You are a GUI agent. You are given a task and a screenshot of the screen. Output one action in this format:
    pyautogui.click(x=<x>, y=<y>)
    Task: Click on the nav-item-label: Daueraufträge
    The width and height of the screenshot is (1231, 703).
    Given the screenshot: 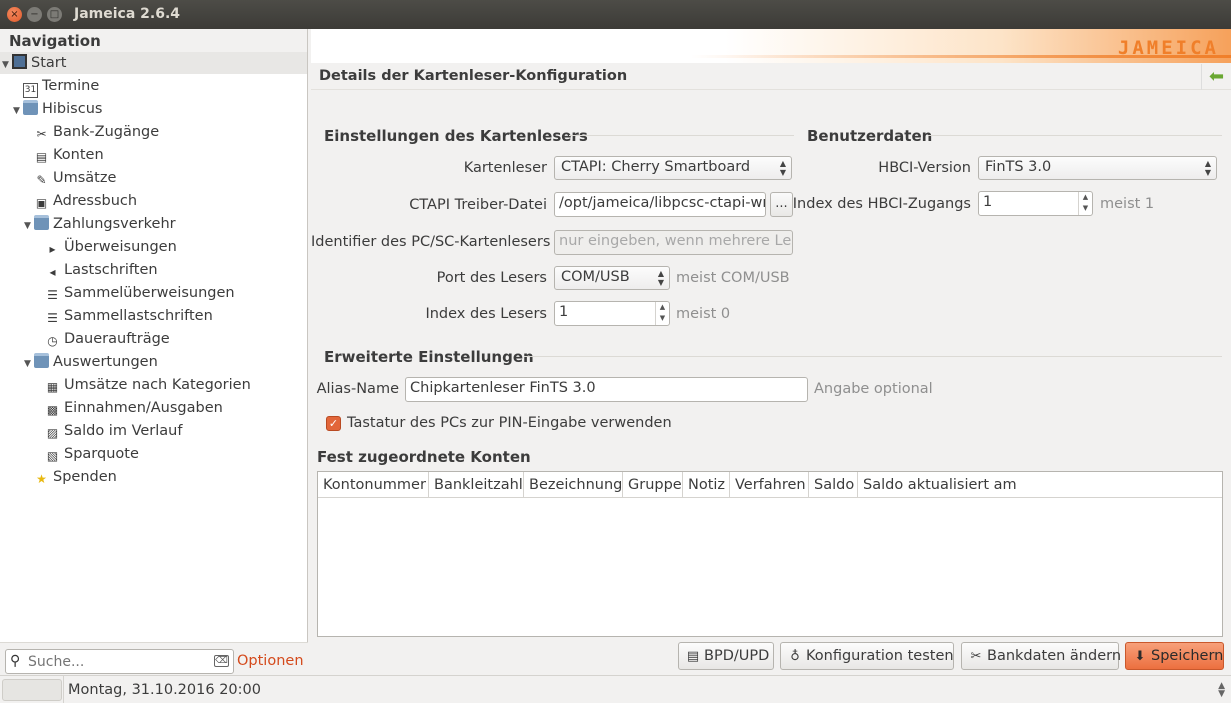 What is the action you would take?
    pyautogui.click(x=117, y=339)
    